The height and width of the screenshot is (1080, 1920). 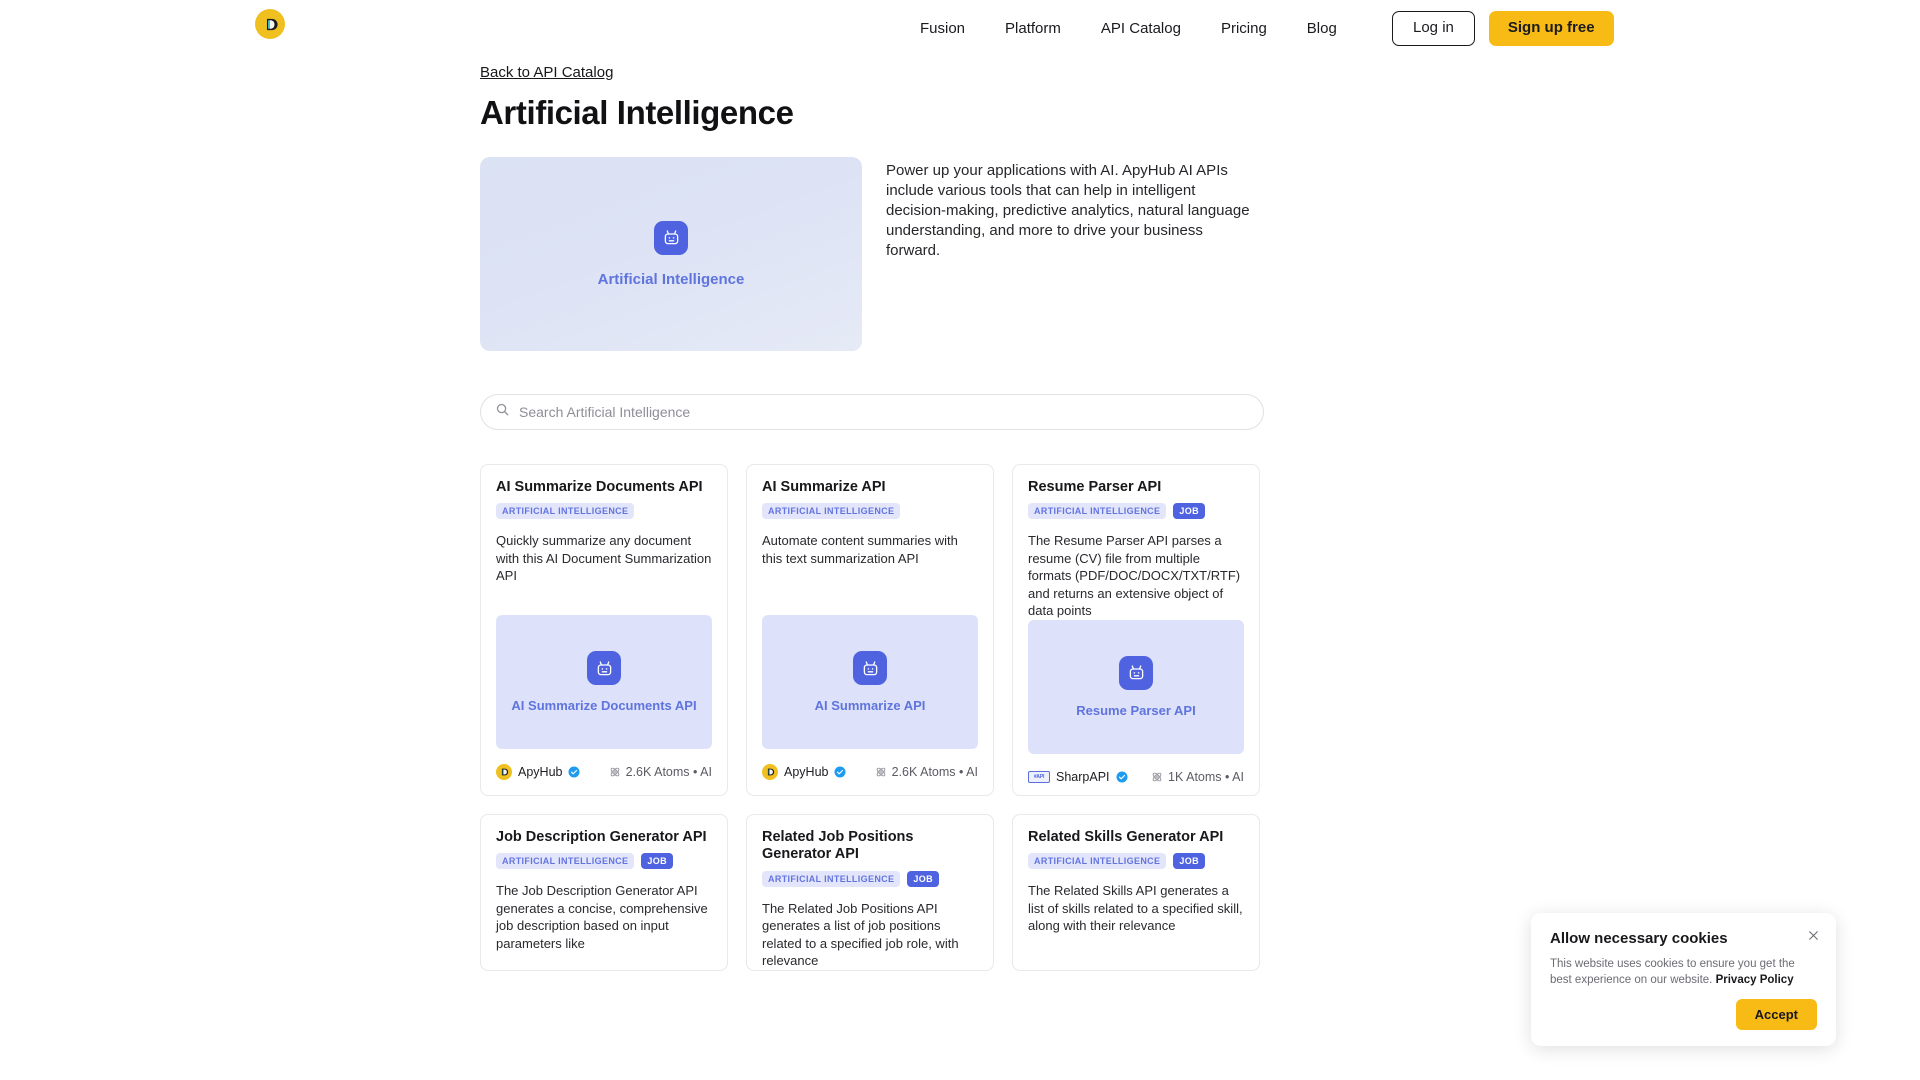 I want to click on card-provider: #API SharpAPI, so click(x=1078, y=777).